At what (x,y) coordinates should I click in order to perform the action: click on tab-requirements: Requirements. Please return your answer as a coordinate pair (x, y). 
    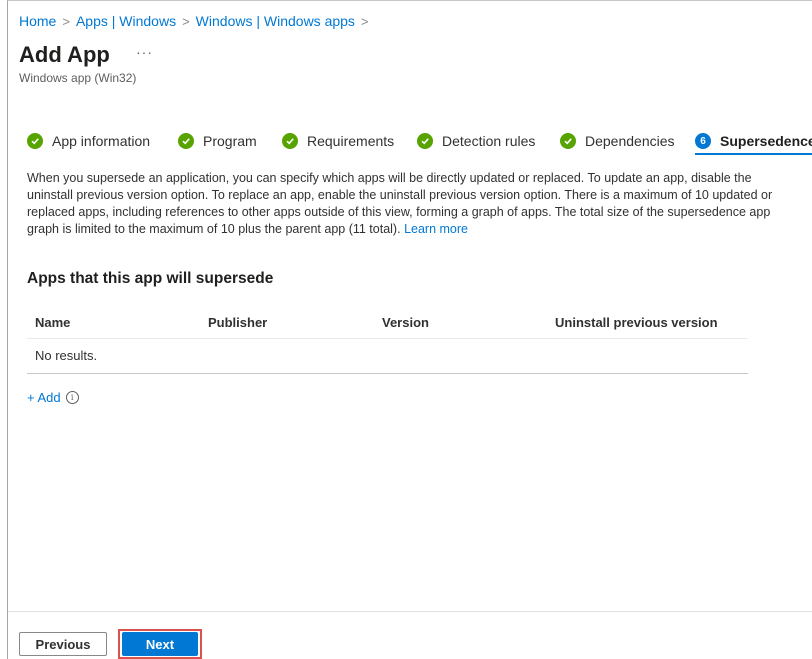
    Looking at the image, I should click on (338, 141).